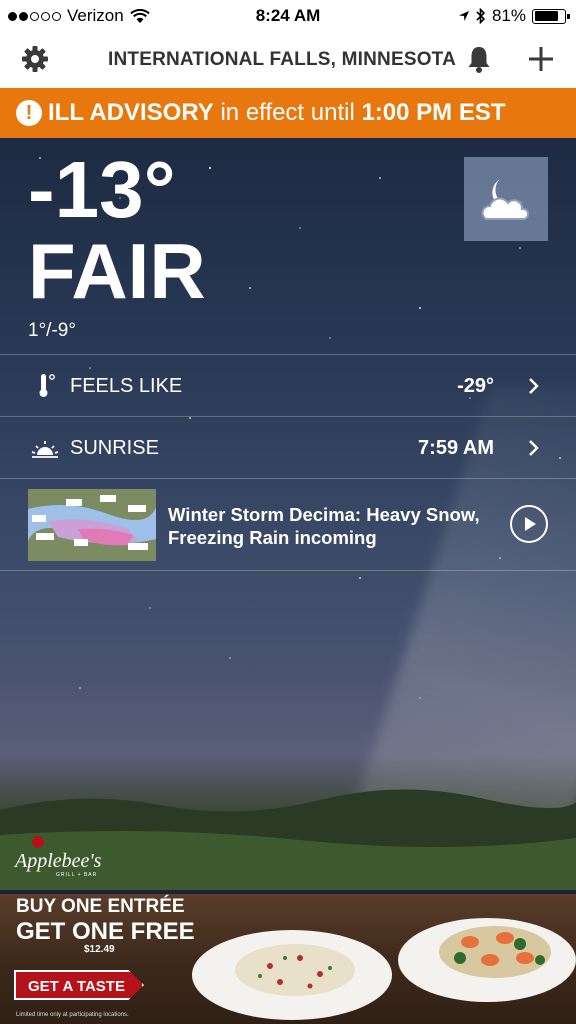 The height and width of the screenshot is (1024, 576). Describe the element at coordinates (45, 449) in the screenshot. I see `sunrise-icon` at that location.